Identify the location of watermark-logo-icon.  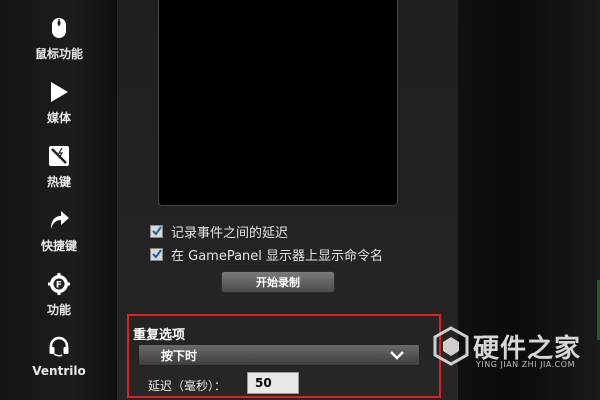
(451, 348).